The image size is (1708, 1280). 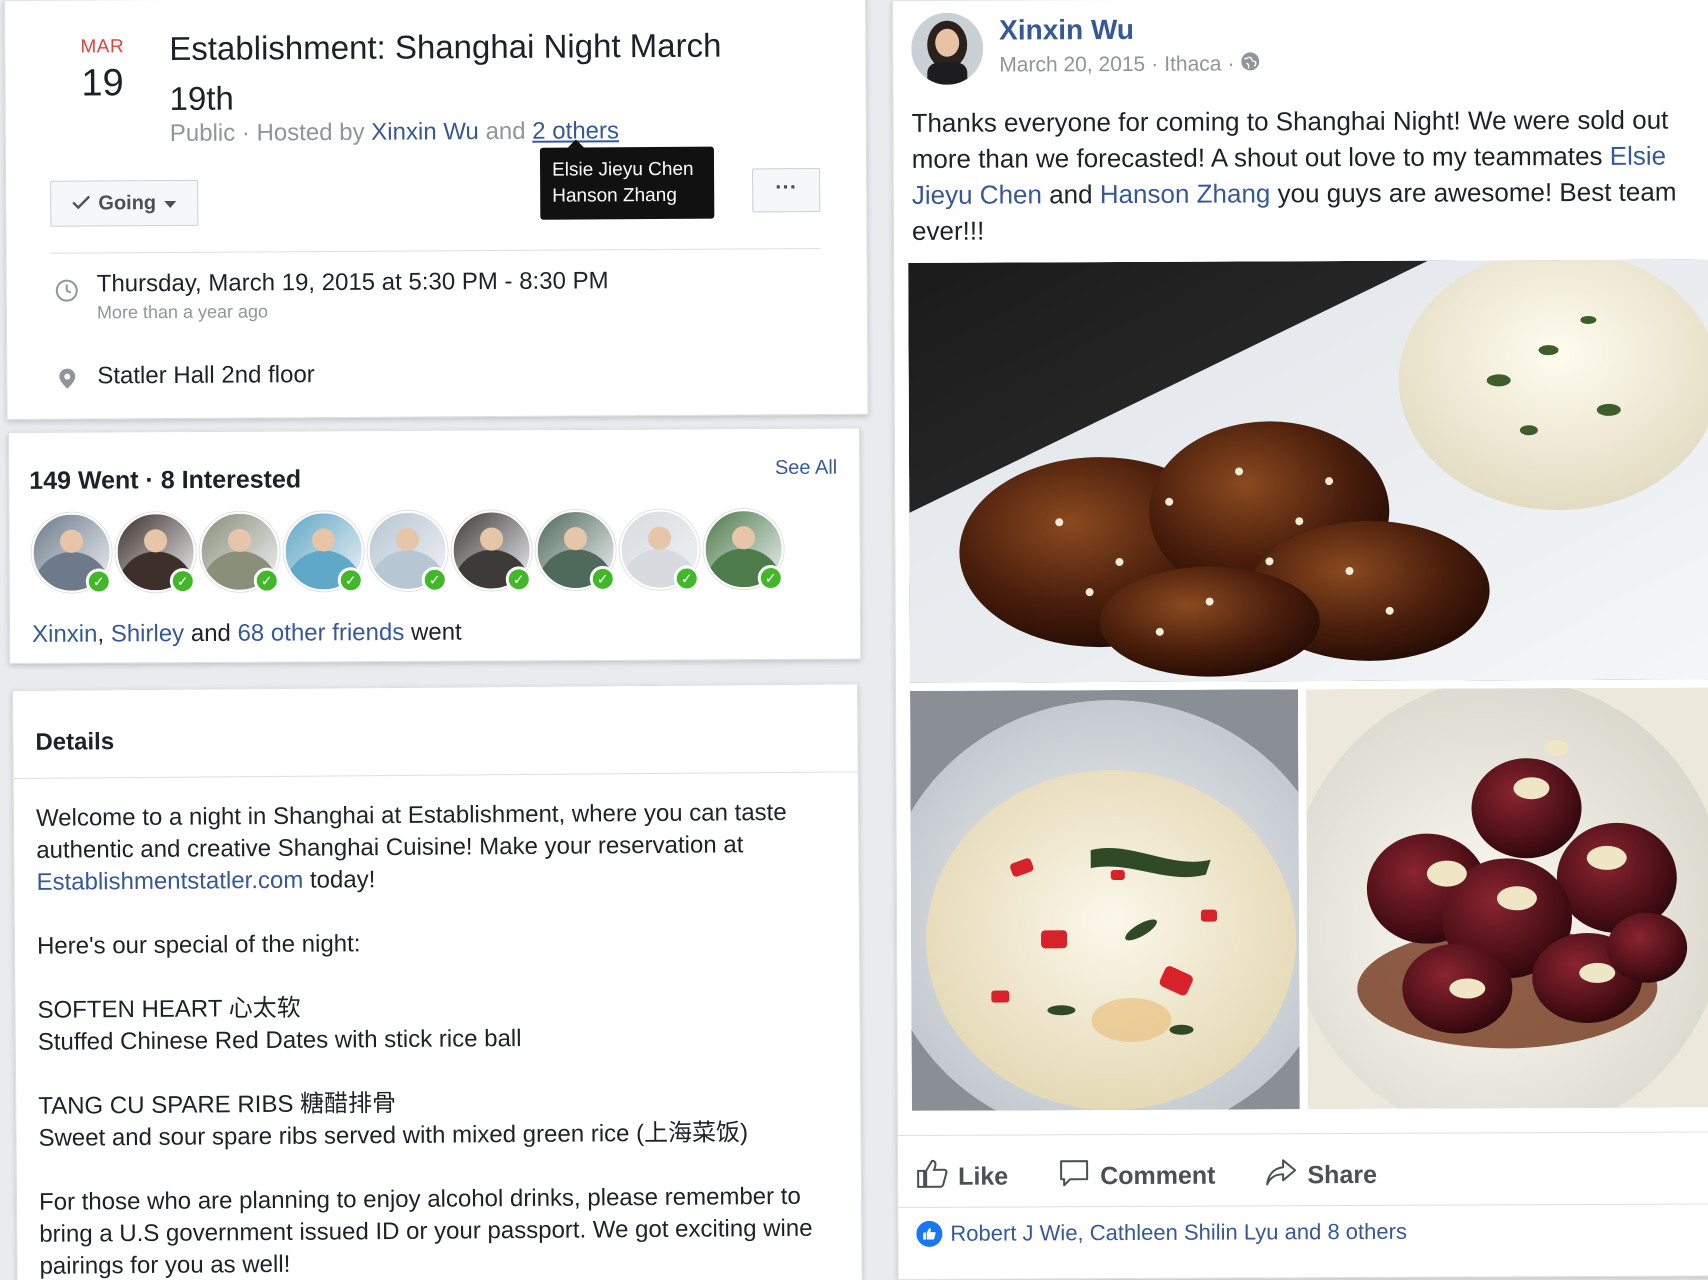 What do you see at coordinates (1507, 898) in the screenshot?
I see `photo-stuffed-red-dates` at bounding box center [1507, 898].